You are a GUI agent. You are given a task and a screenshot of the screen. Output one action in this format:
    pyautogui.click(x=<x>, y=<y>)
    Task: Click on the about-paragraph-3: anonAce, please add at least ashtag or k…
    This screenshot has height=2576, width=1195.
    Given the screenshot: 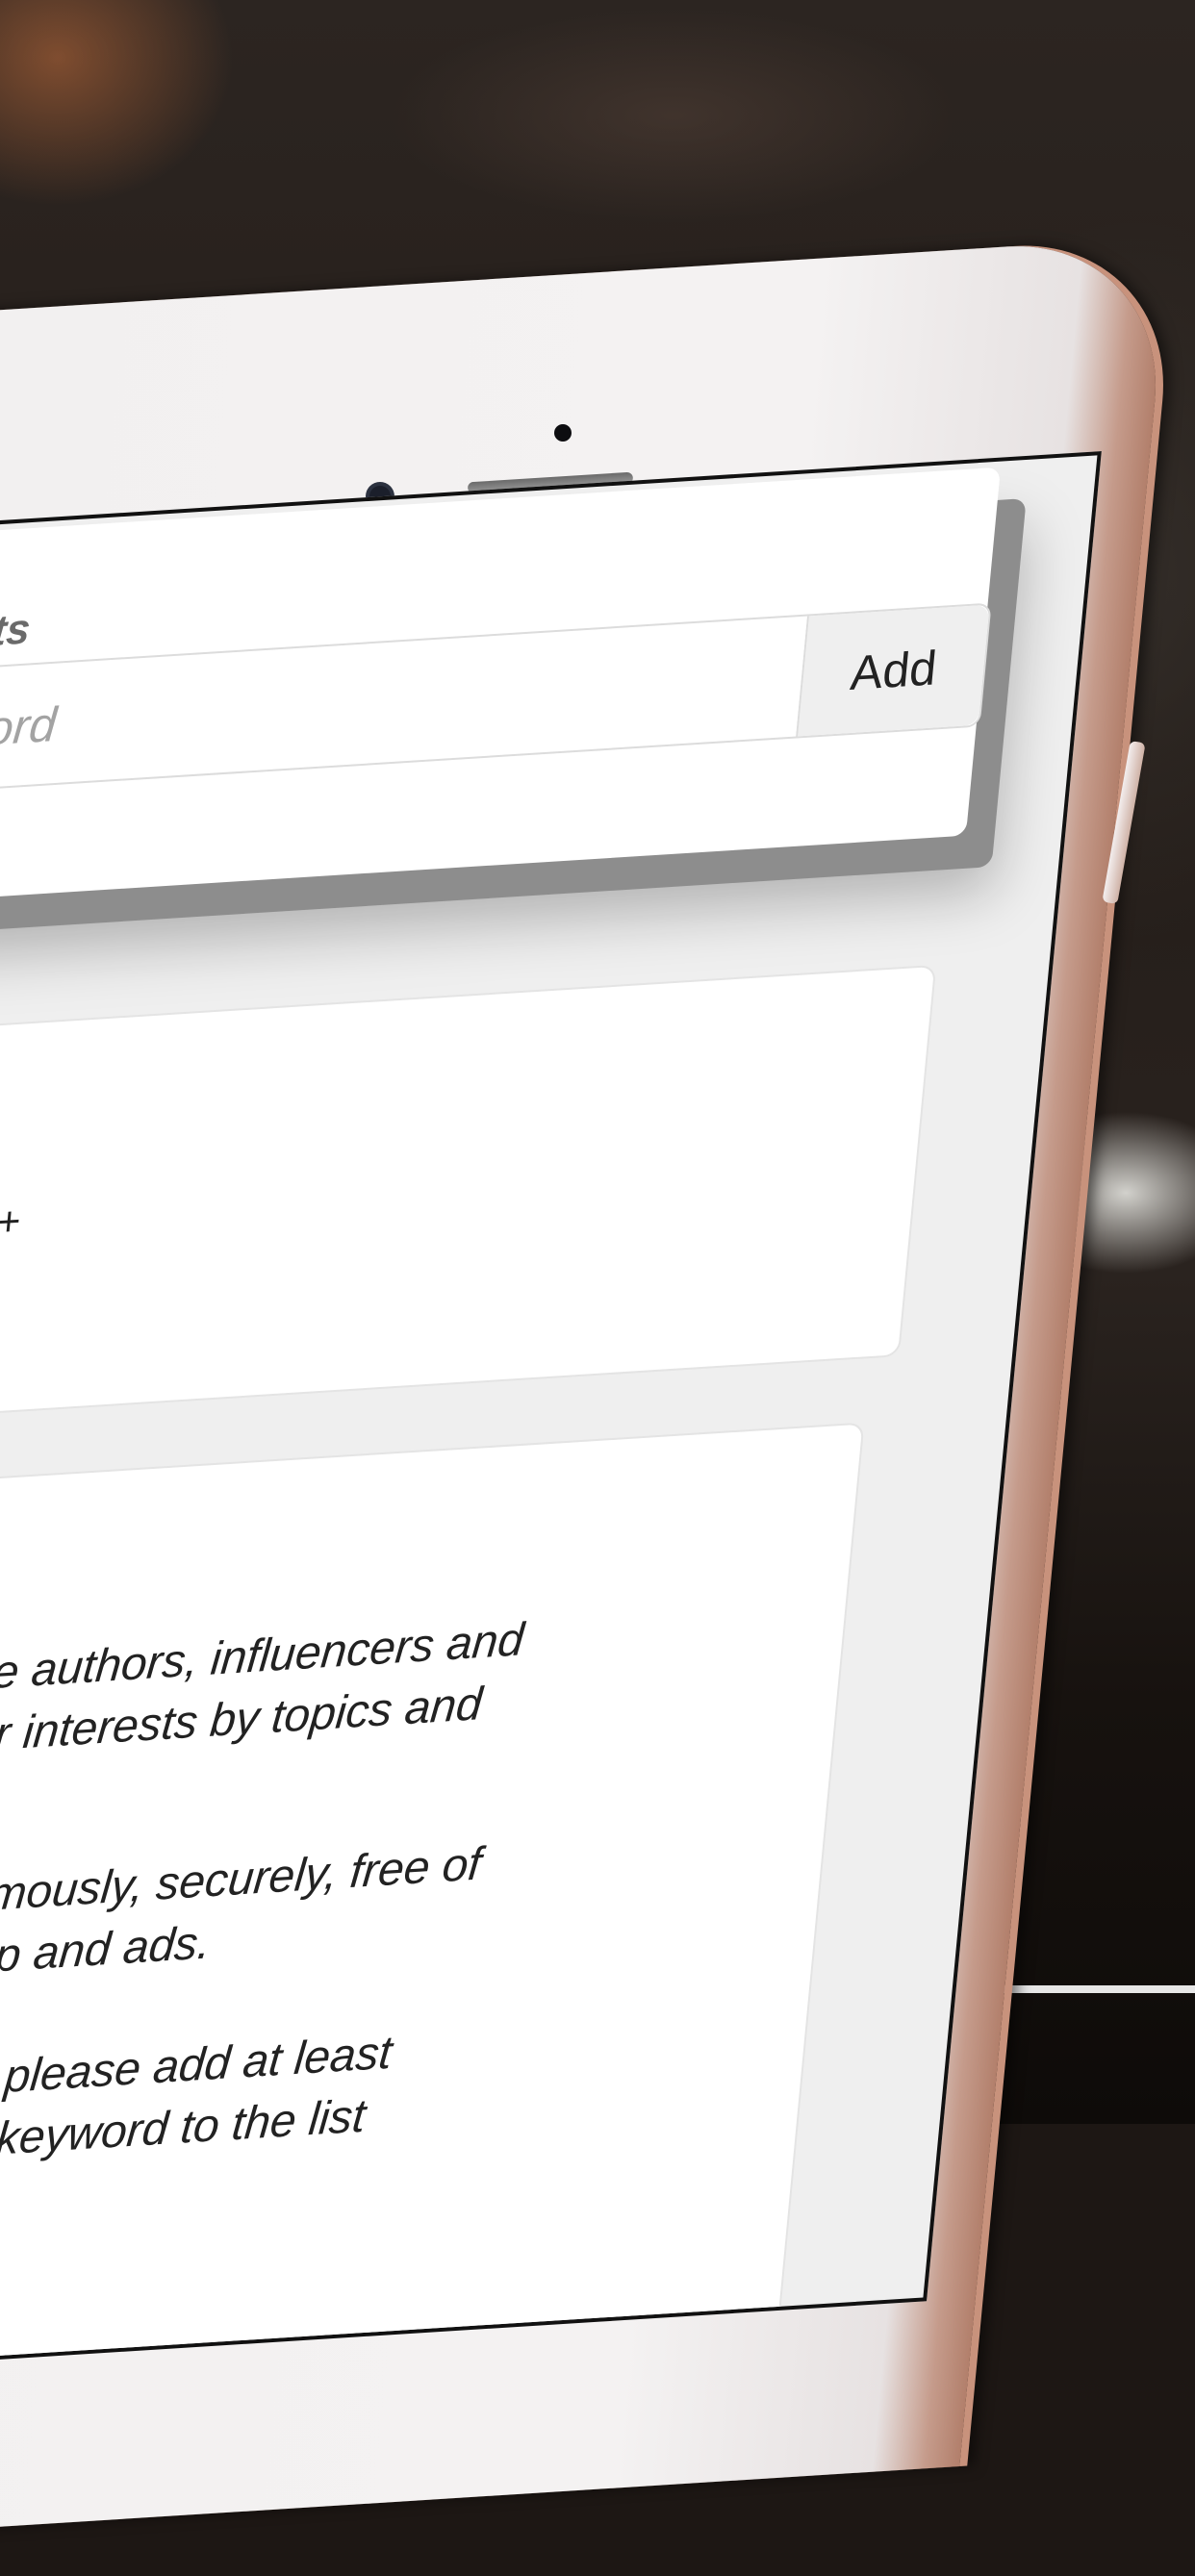 What is the action you would take?
    pyautogui.click(x=197, y=2096)
    